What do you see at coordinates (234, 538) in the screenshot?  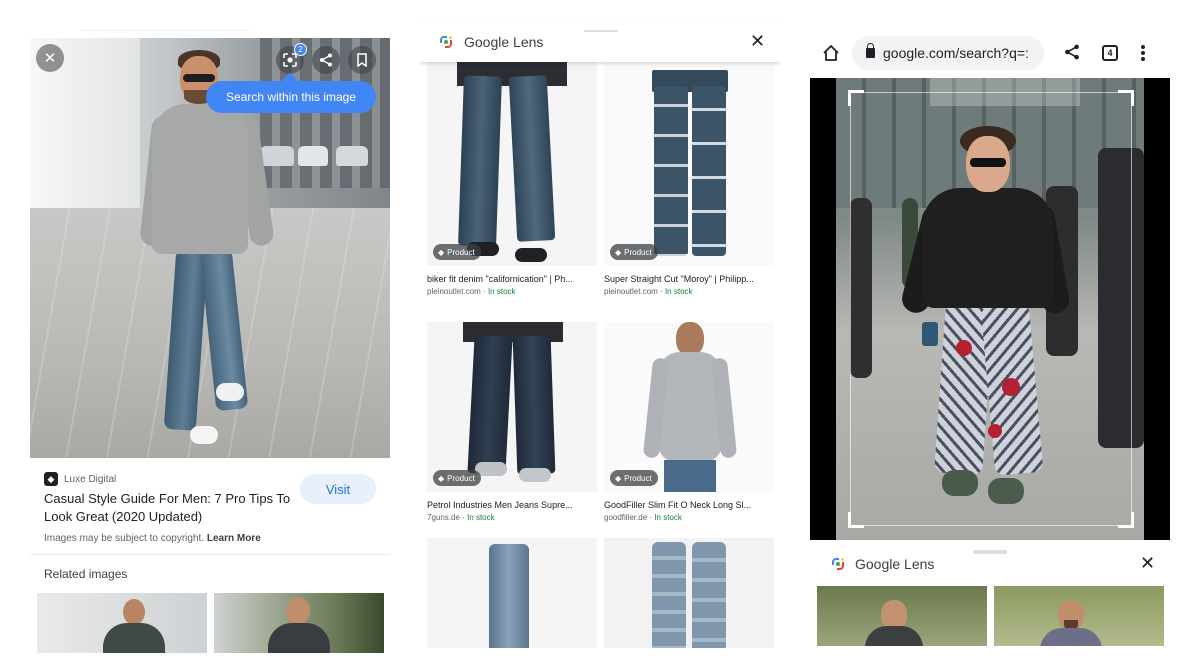 I see `learn-more-link: Learn More` at bounding box center [234, 538].